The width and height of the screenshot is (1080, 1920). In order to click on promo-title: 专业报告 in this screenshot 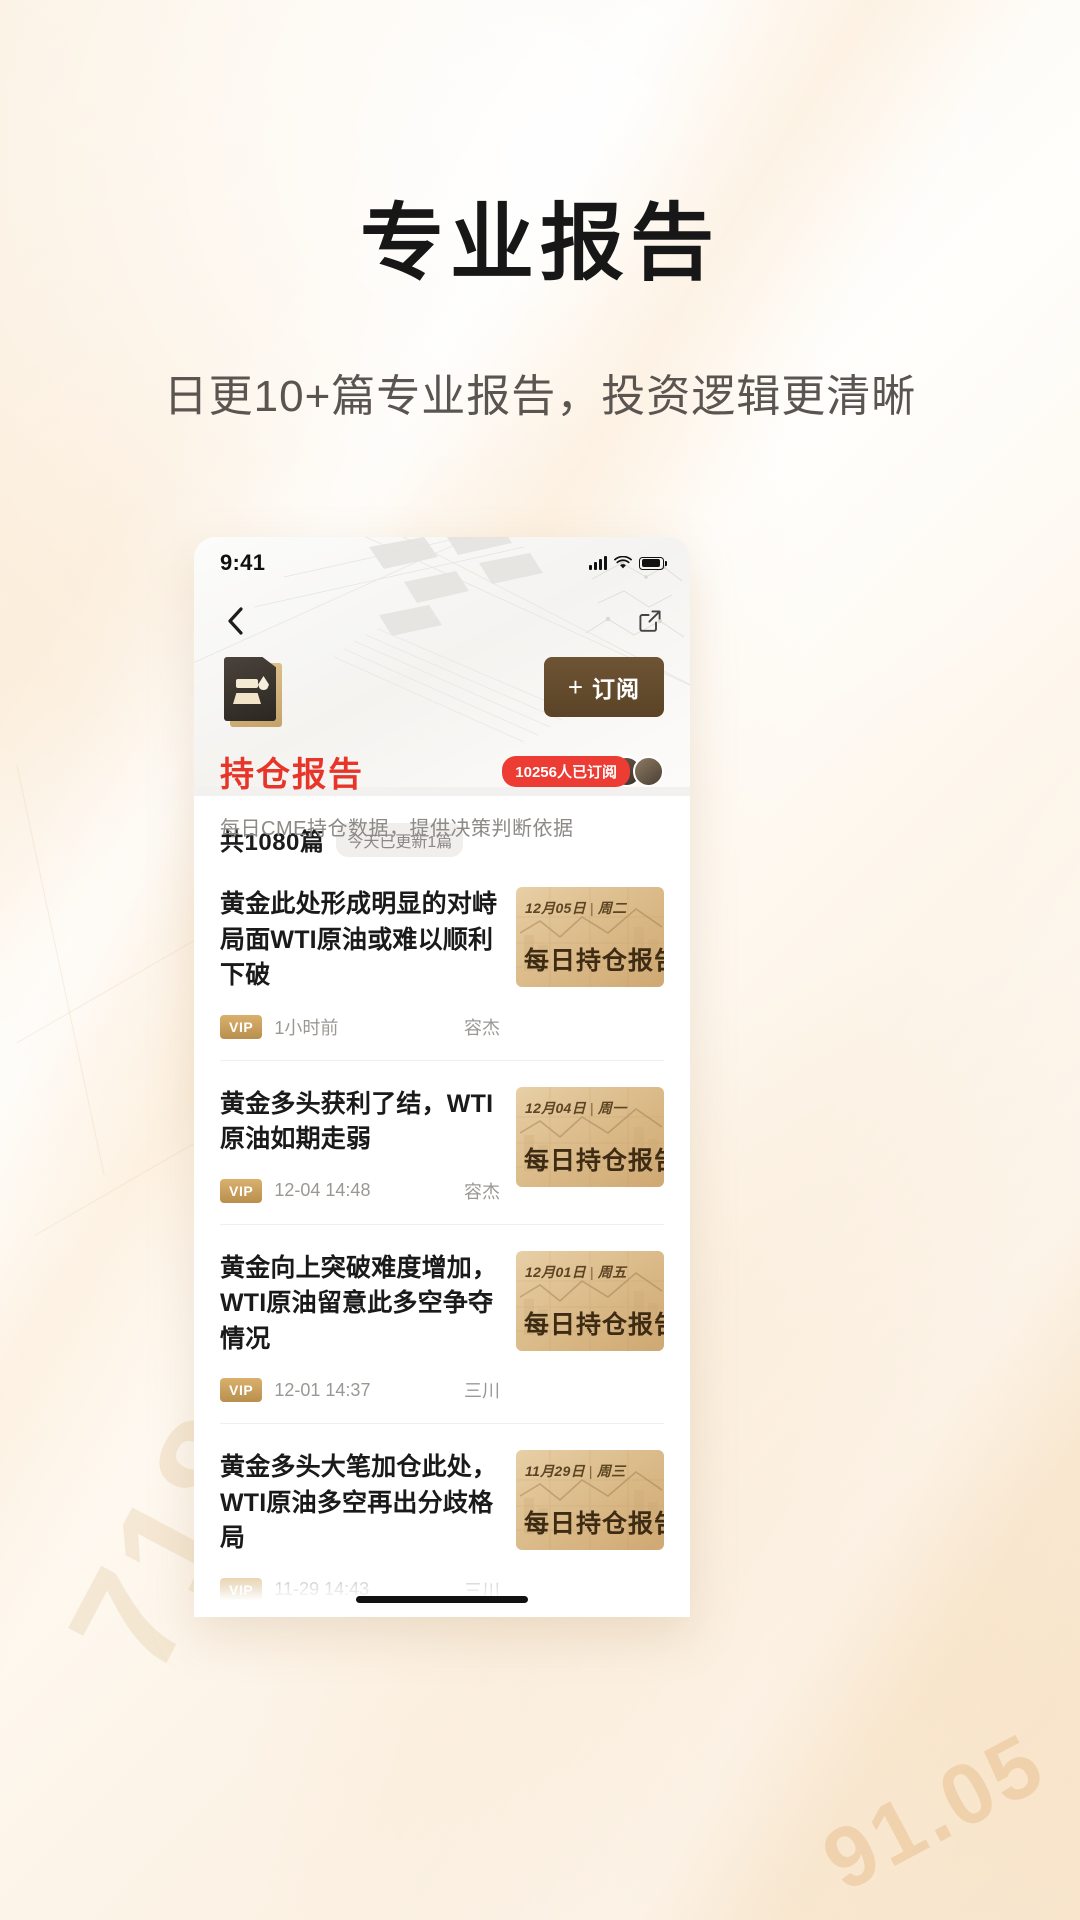, I will do `click(539, 244)`.